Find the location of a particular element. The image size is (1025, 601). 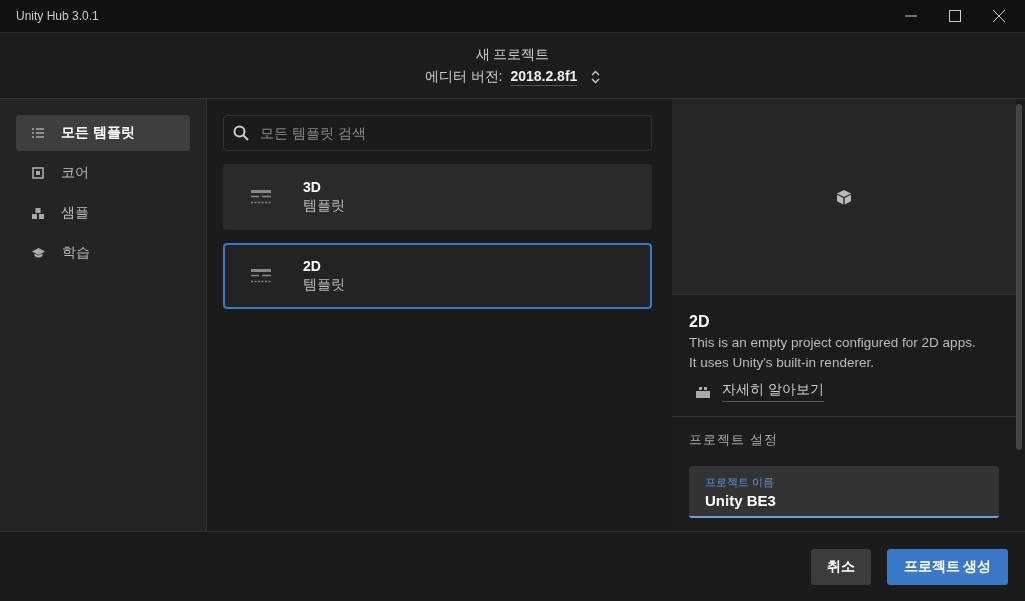

blocks-icon is located at coordinates (38, 213).